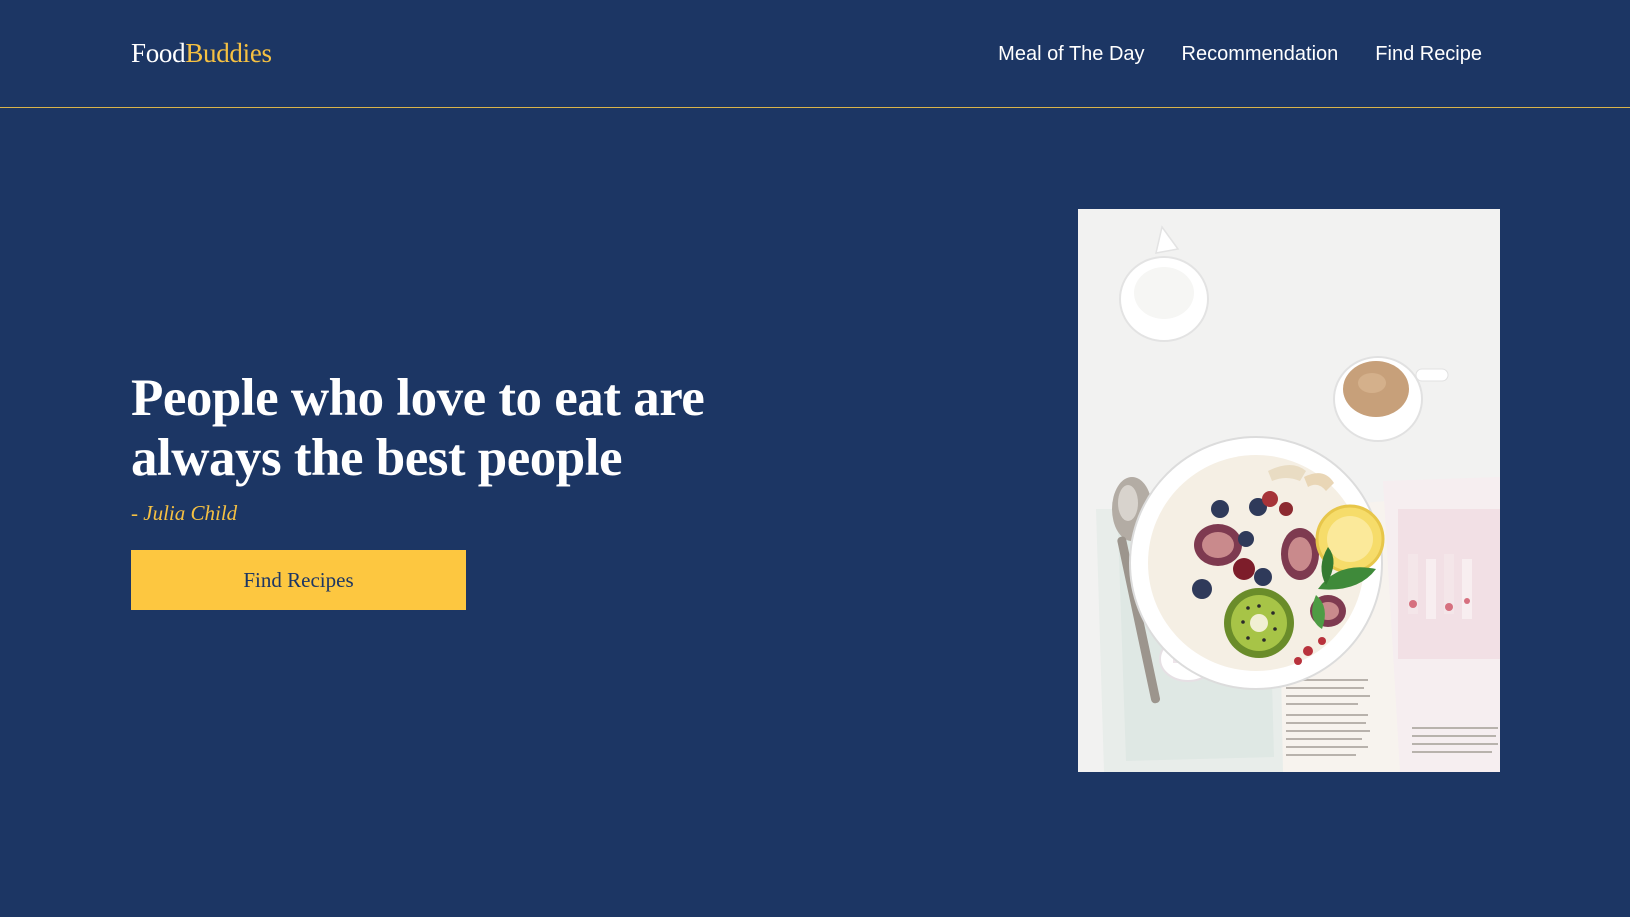 This screenshot has width=1630, height=917. What do you see at coordinates (158, 53) in the screenshot?
I see `logo-food: Food` at bounding box center [158, 53].